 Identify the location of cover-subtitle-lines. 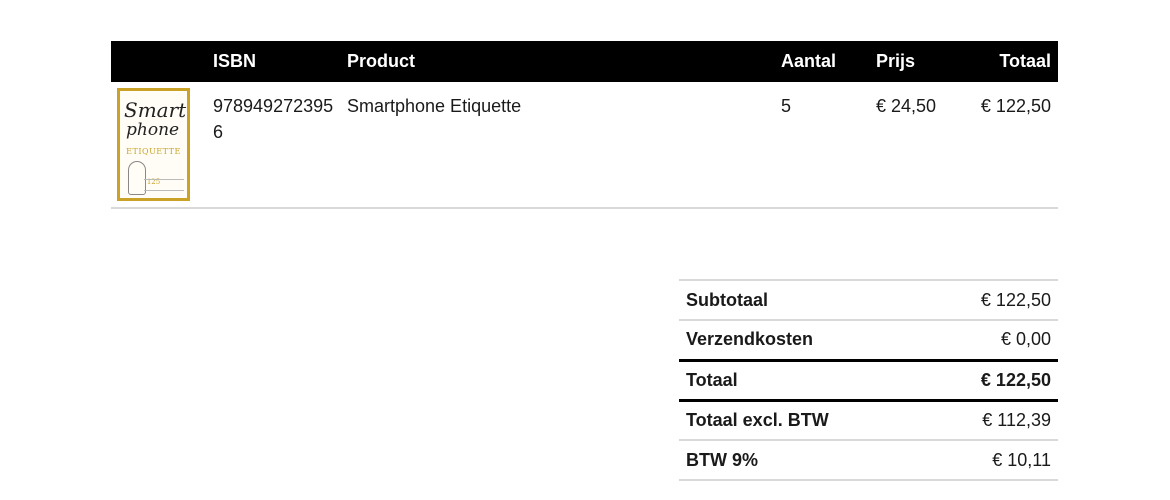
(164, 185).